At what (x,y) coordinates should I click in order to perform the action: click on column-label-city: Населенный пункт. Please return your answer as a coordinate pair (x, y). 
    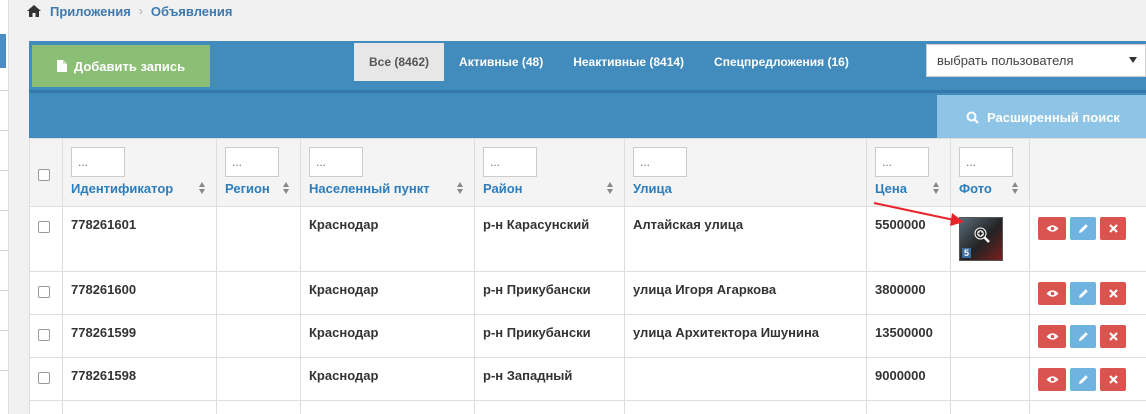
    Looking at the image, I should click on (369, 188).